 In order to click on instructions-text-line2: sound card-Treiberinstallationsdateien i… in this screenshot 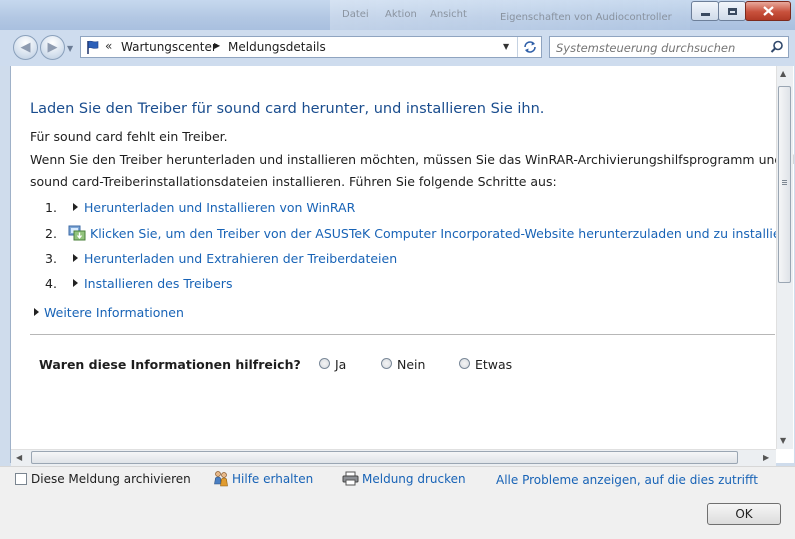, I will do `click(293, 181)`.